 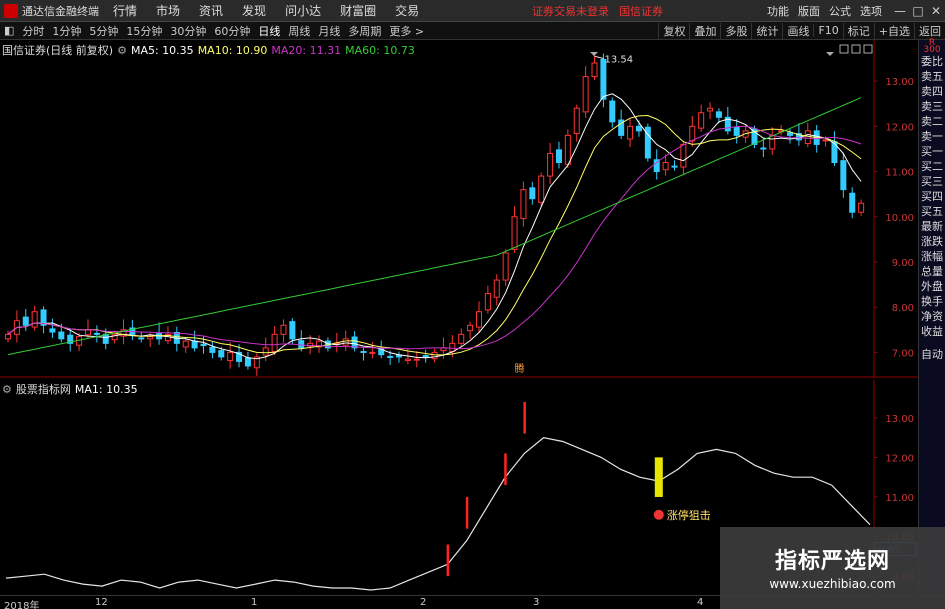 What do you see at coordinates (303, 10) in the screenshot?
I see `menu-ask: 问小达` at bounding box center [303, 10].